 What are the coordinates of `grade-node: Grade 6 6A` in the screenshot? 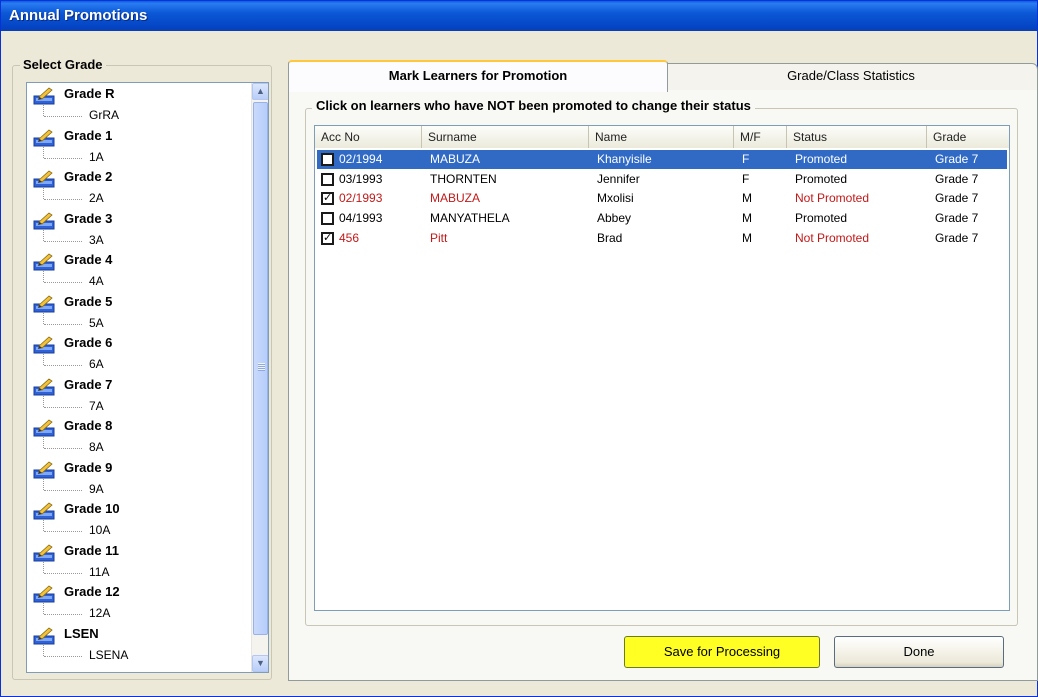 It's located at (136, 353).